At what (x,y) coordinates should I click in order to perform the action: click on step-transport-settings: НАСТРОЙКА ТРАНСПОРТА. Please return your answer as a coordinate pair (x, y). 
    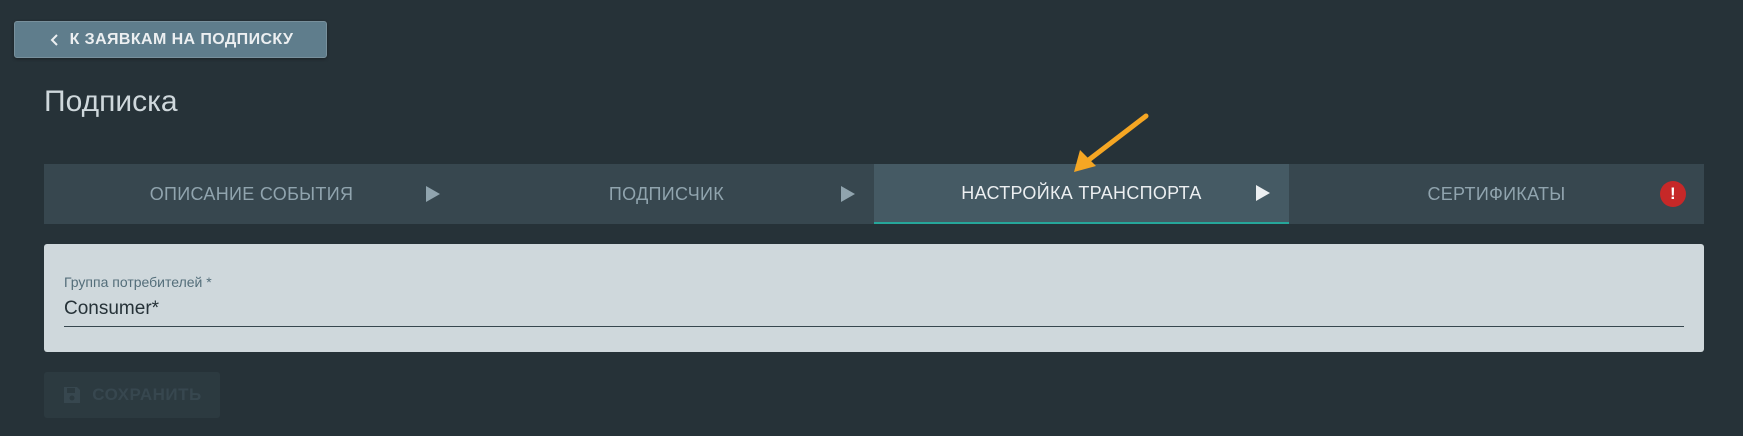
    Looking at the image, I should click on (1081, 194).